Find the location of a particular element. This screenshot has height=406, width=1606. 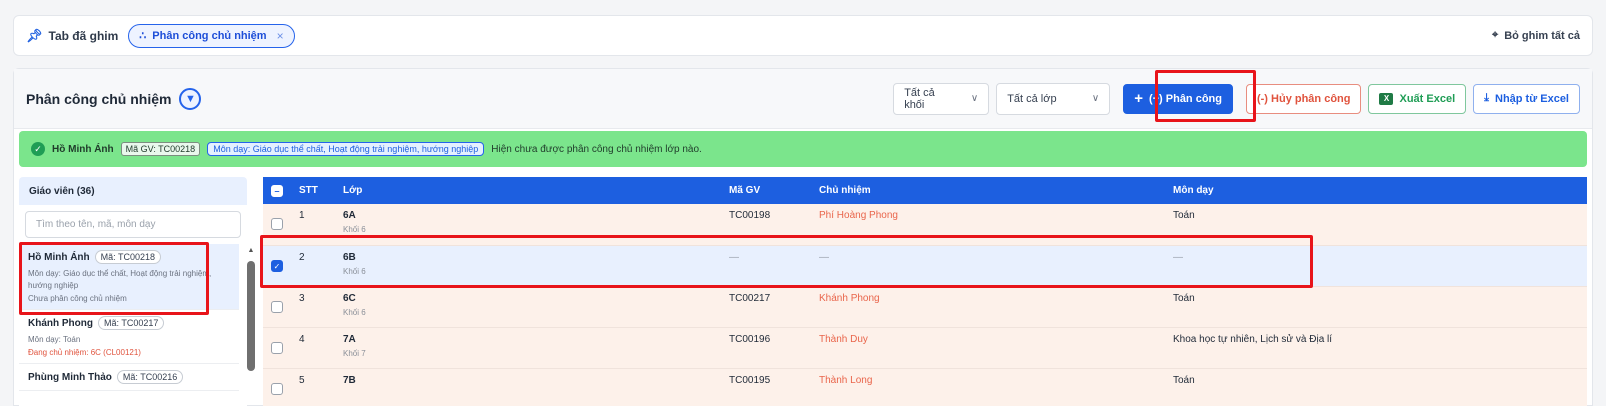

export-excel-button: X Xuất Excel is located at coordinates (1417, 98).